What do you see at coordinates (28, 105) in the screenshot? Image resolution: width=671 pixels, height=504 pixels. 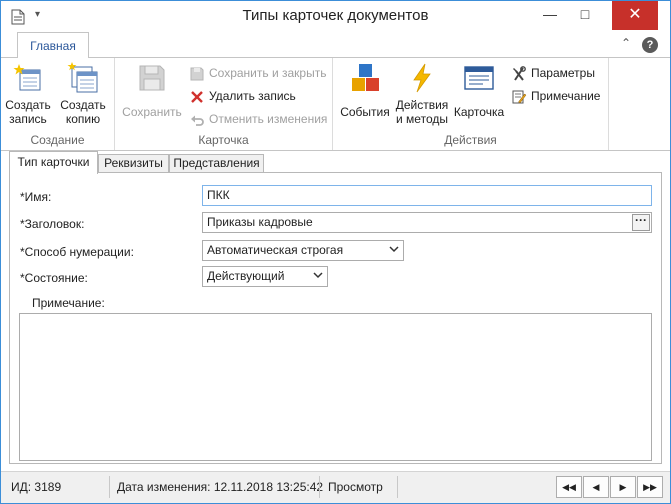 I see `create-record-label-1: Создать` at bounding box center [28, 105].